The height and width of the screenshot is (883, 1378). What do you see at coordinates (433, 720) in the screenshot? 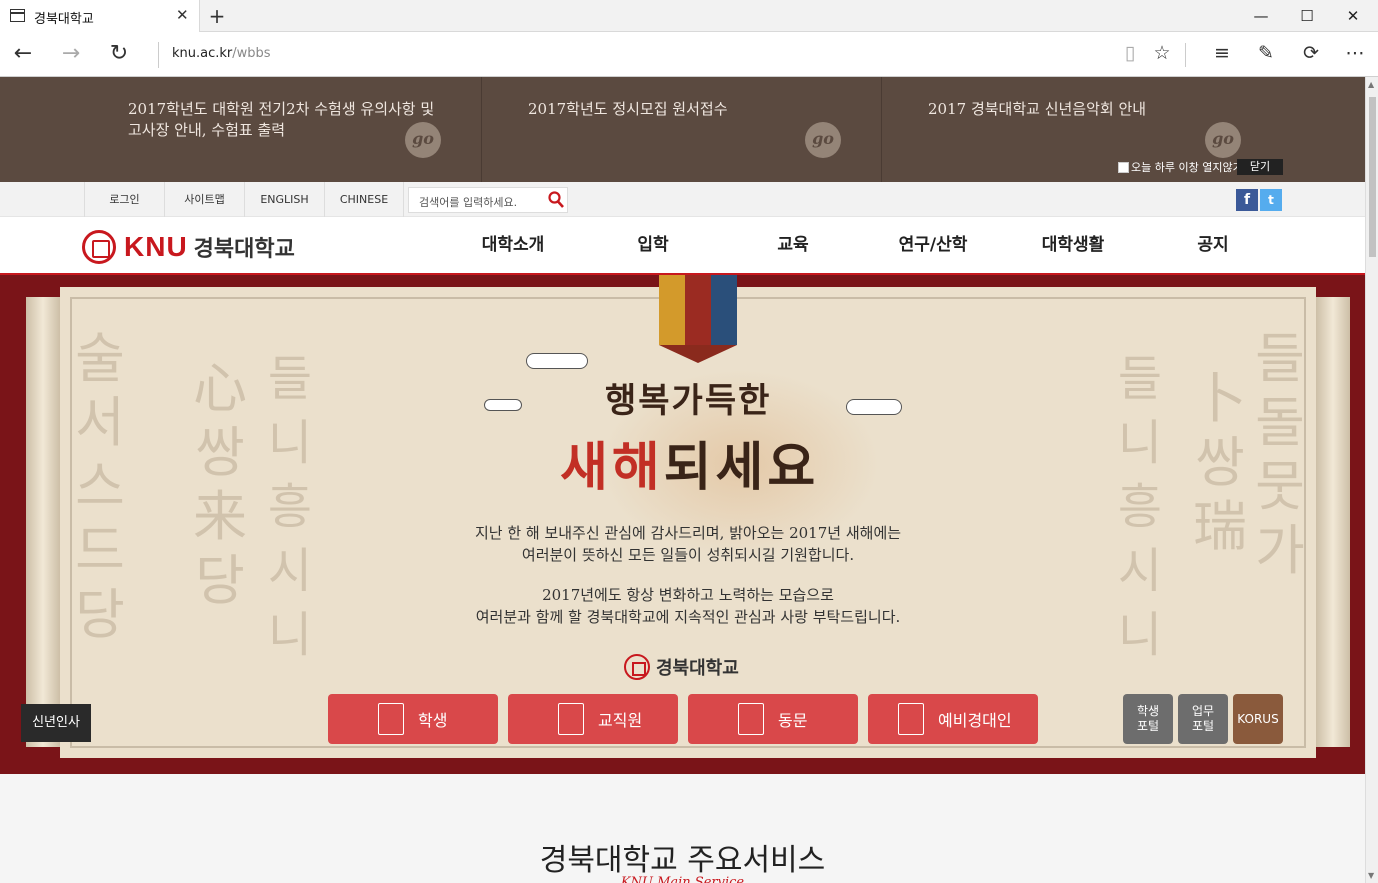
I see `button-label: 학생` at bounding box center [433, 720].